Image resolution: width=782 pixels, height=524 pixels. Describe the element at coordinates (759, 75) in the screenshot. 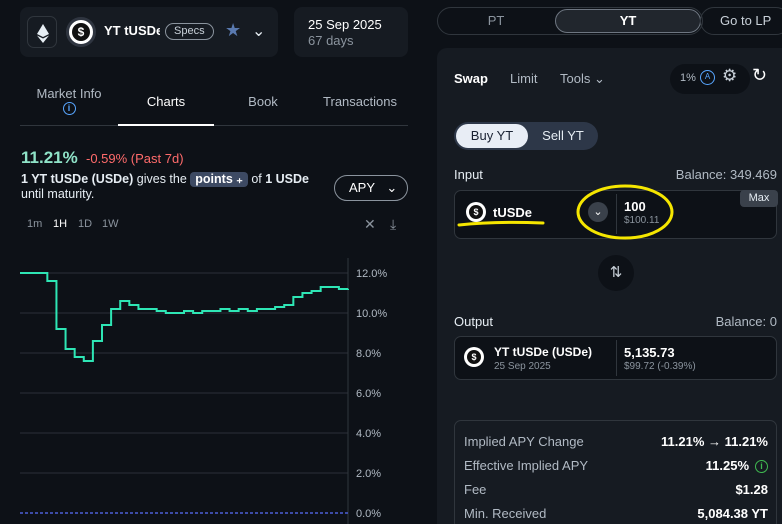

I see `refresh-icon: ↻` at that location.